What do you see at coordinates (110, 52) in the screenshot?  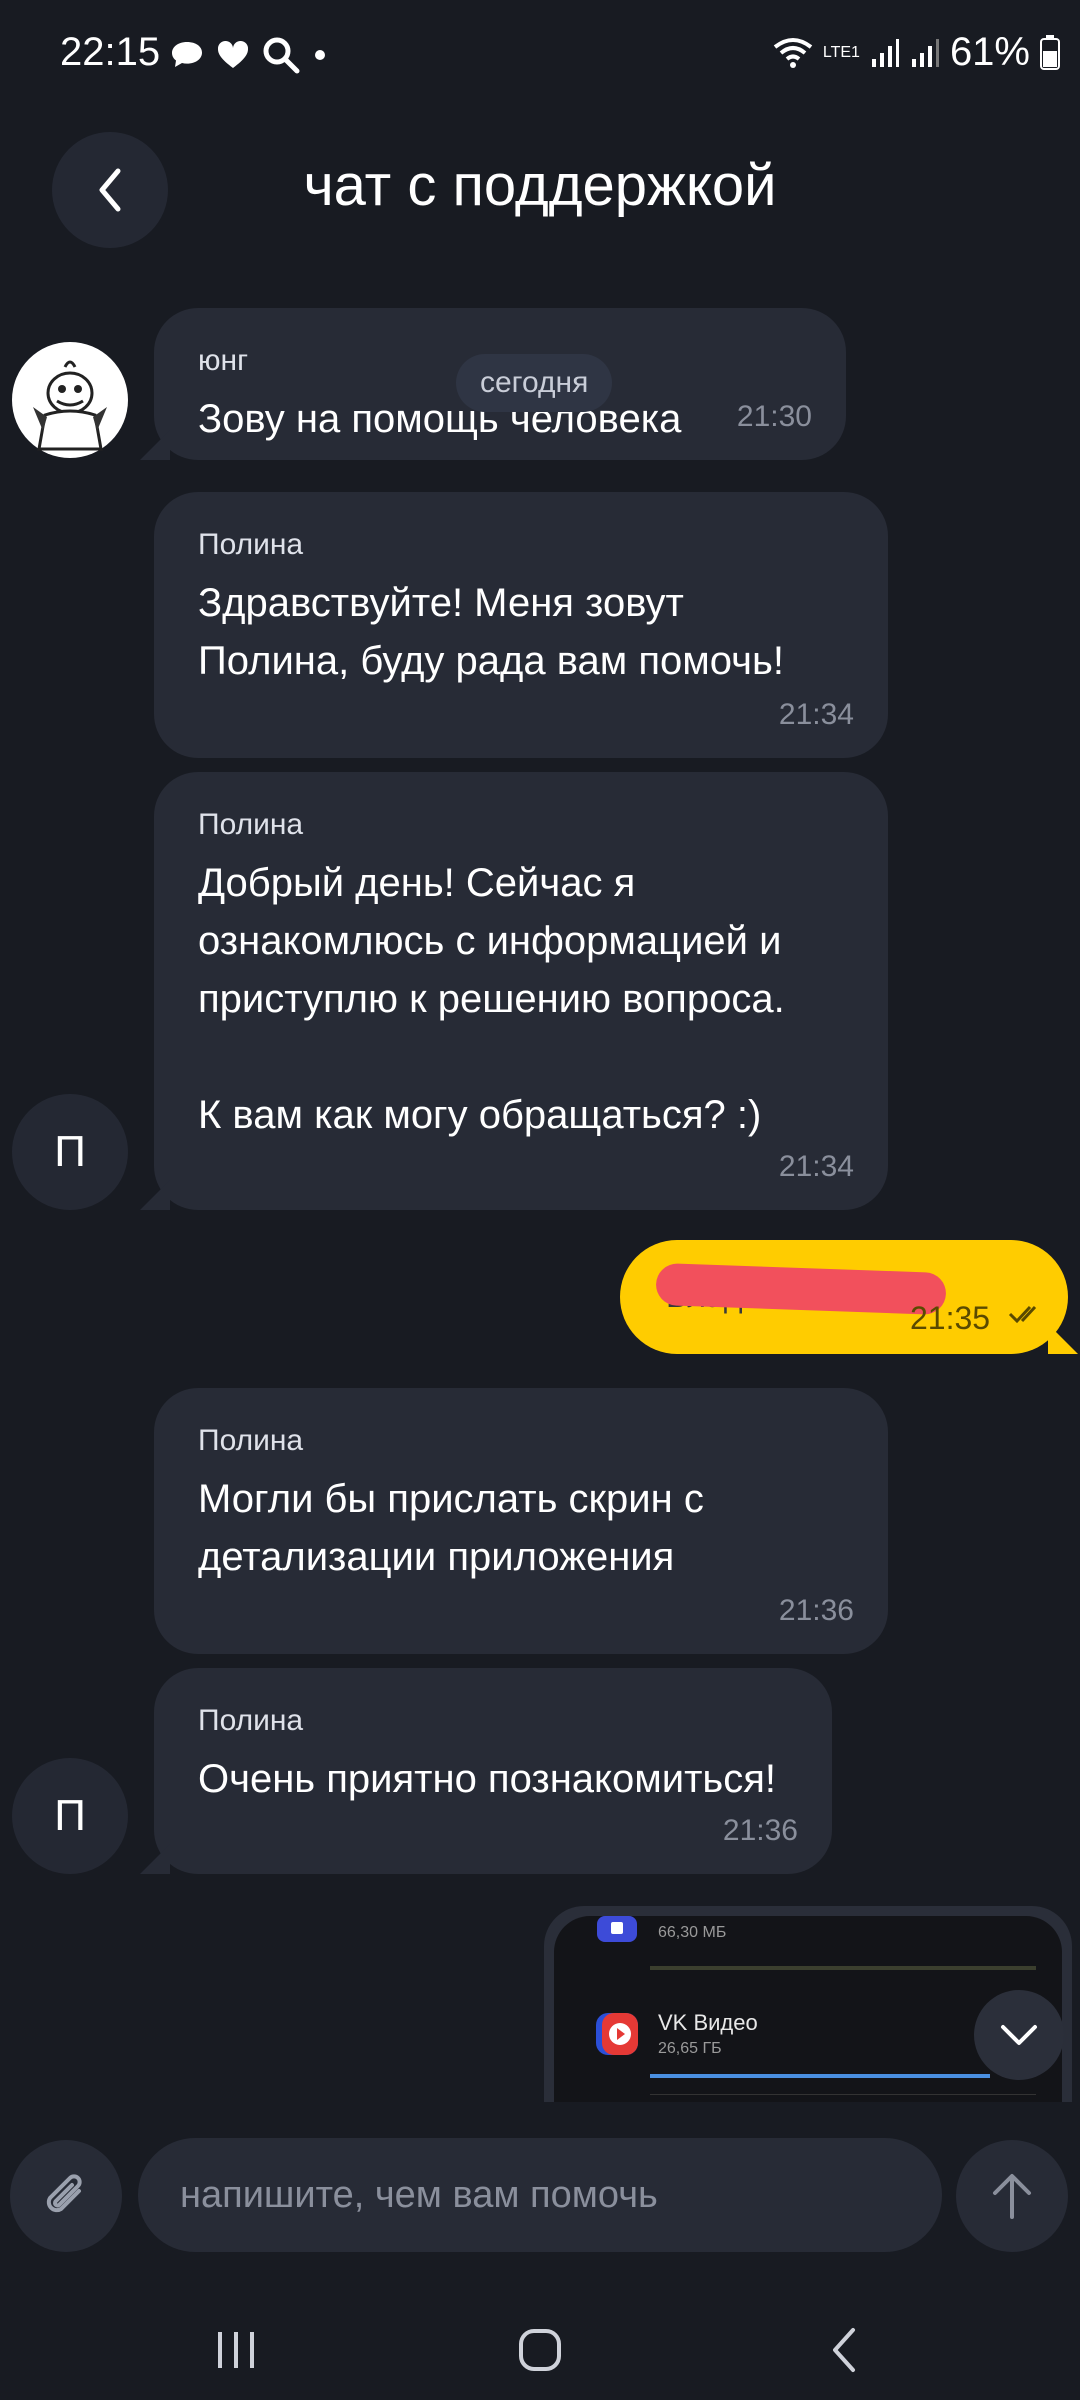 I see `status-time: 22:15` at bounding box center [110, 52].